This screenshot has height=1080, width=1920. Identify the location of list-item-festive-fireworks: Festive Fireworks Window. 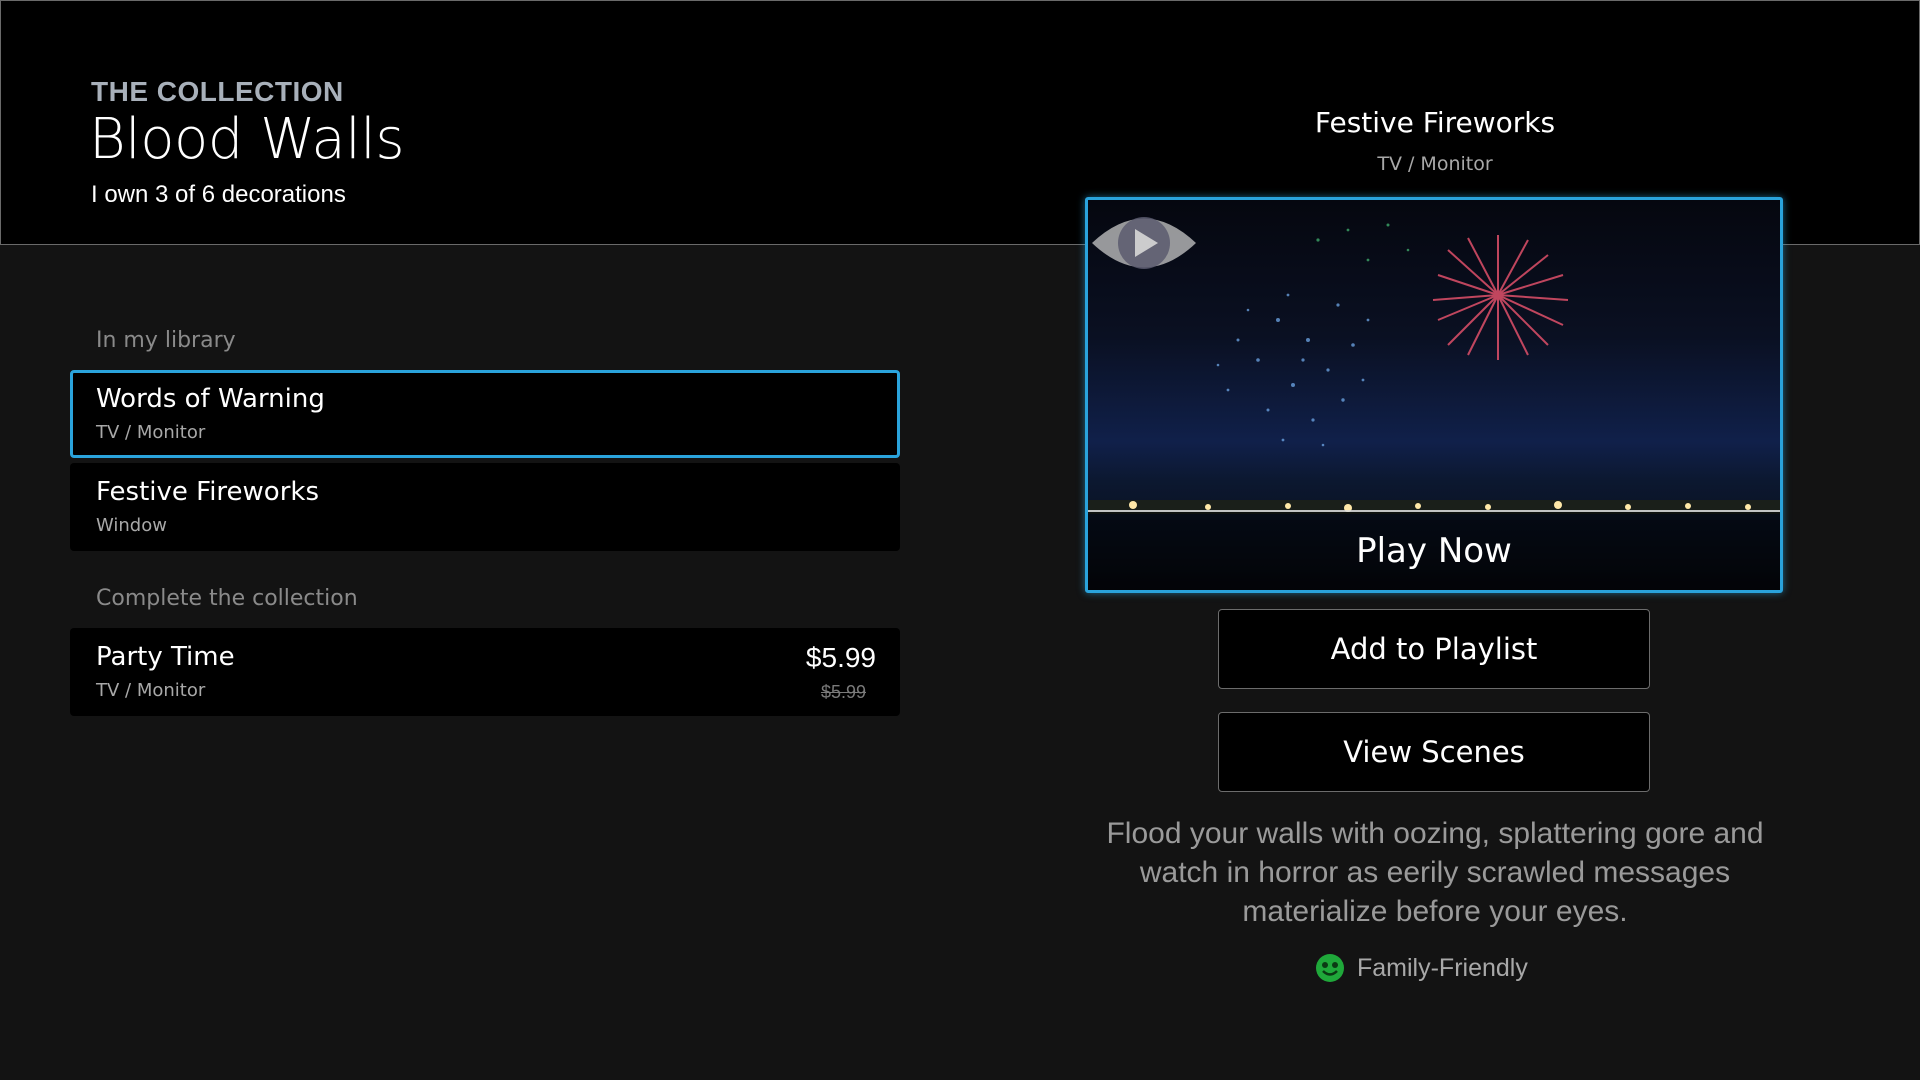
(485, 507).